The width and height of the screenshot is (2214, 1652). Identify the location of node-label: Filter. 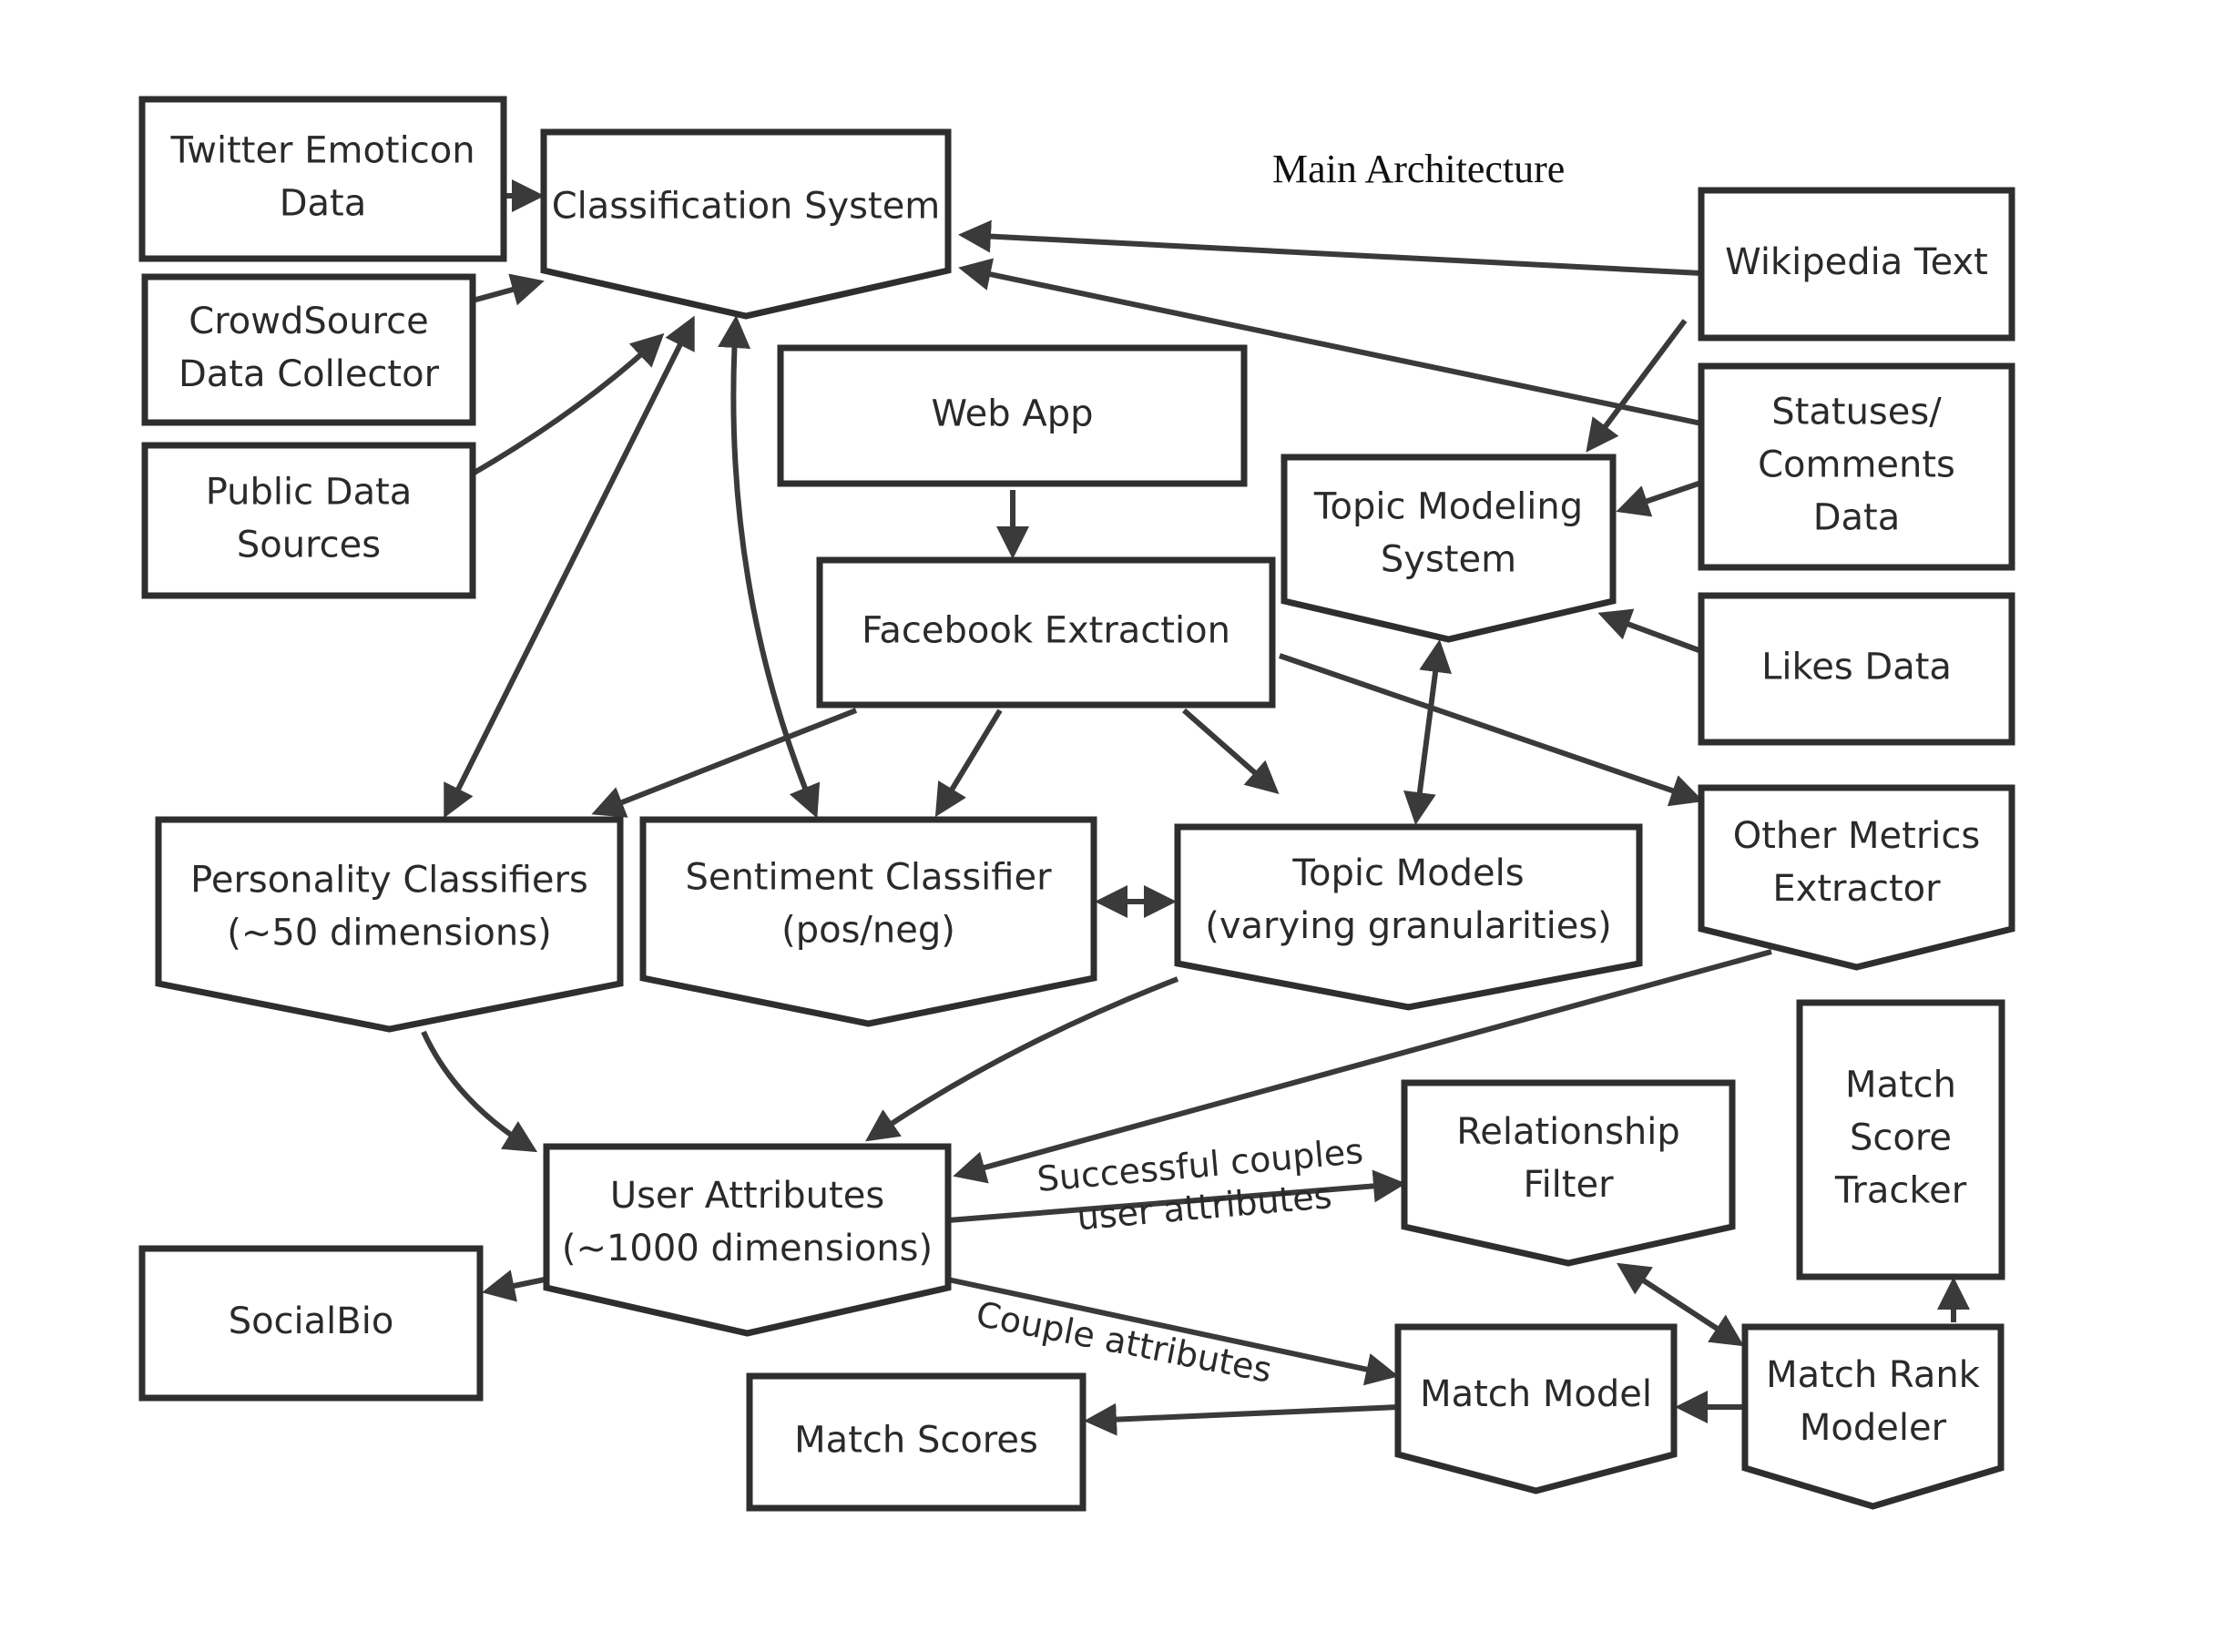
(1568, 1185).